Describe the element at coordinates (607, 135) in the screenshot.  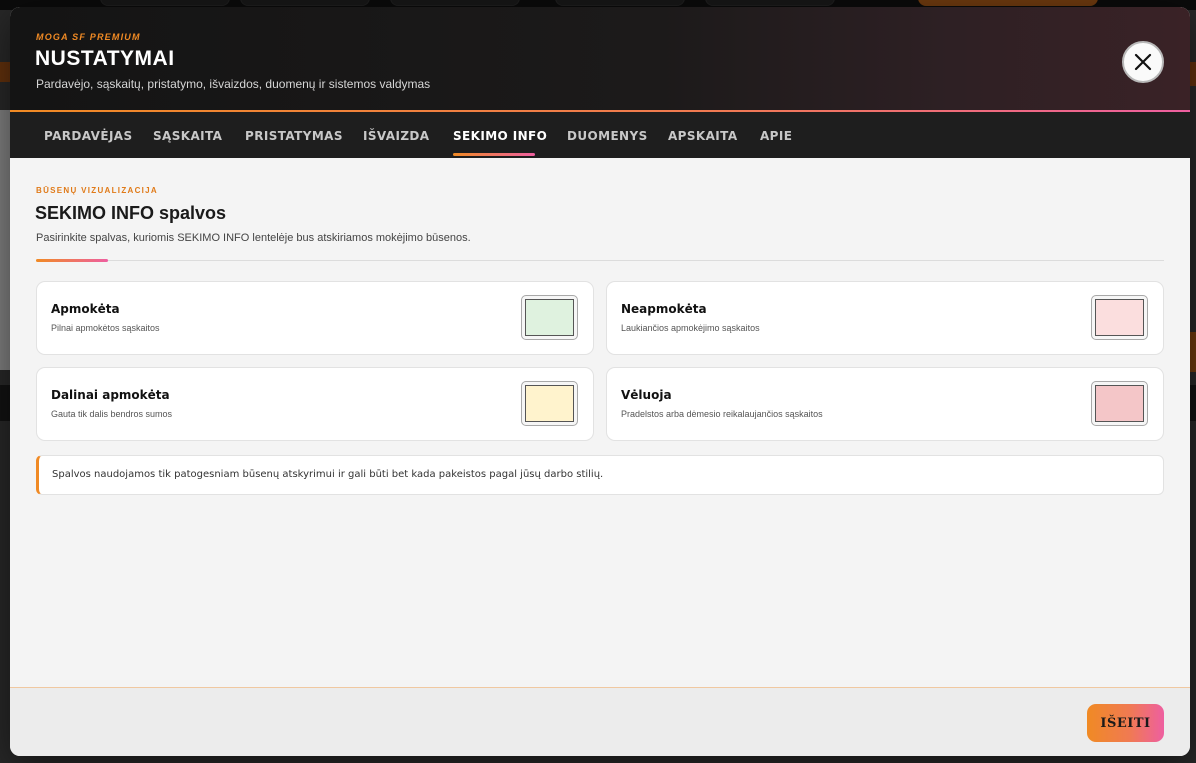
I see `tab-duomenys: DUOMENYS` at that location.